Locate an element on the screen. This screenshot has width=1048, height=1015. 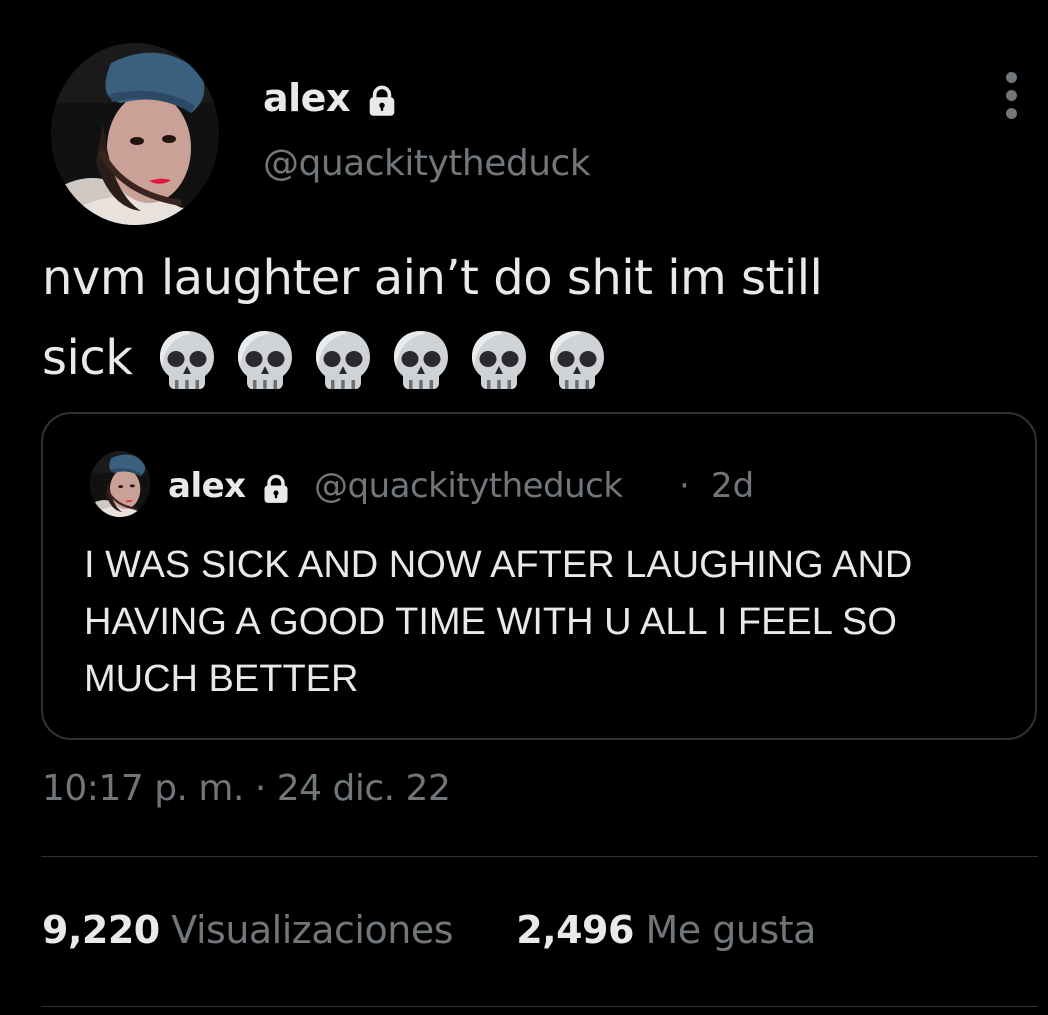
quoted-text-line: I WAS SICK AND NOW AFTER LAUGHING AND is located at coordinates (498, 565).